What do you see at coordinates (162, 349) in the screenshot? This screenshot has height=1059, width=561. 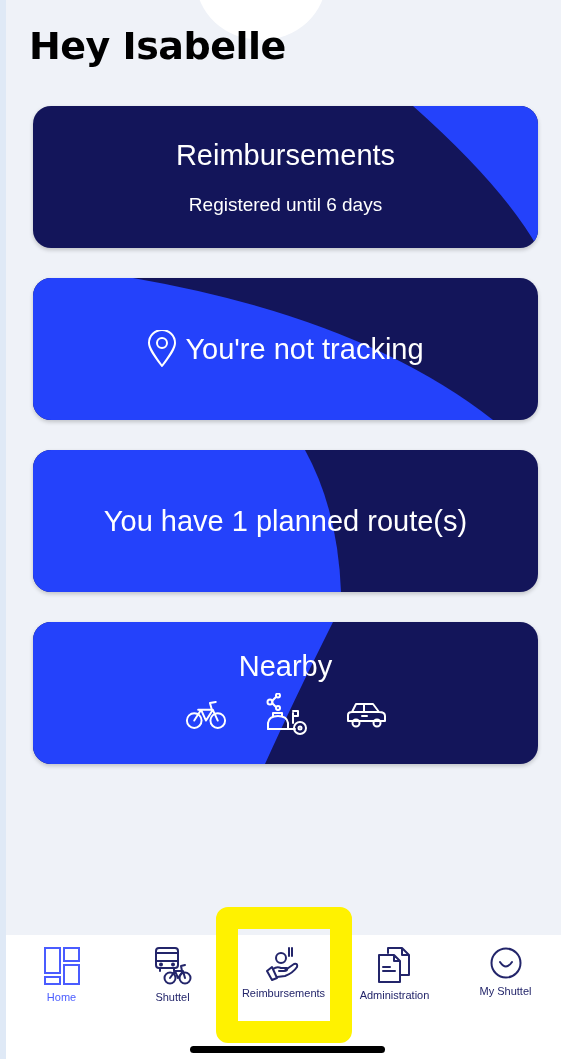 I see `location-pin-icon` at bounding box center [162, 349].